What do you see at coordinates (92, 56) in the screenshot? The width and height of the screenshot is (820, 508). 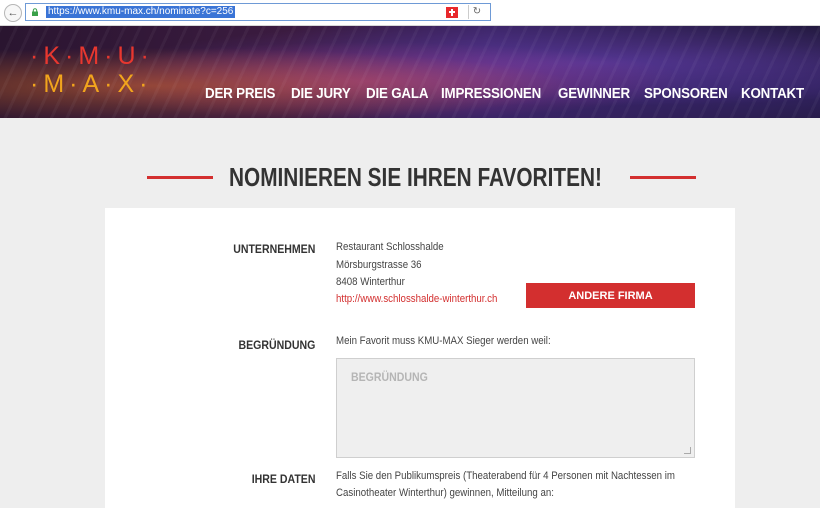 I see `logo-row-kmu: ·K·M·U·` at bounding box center [92, 56].